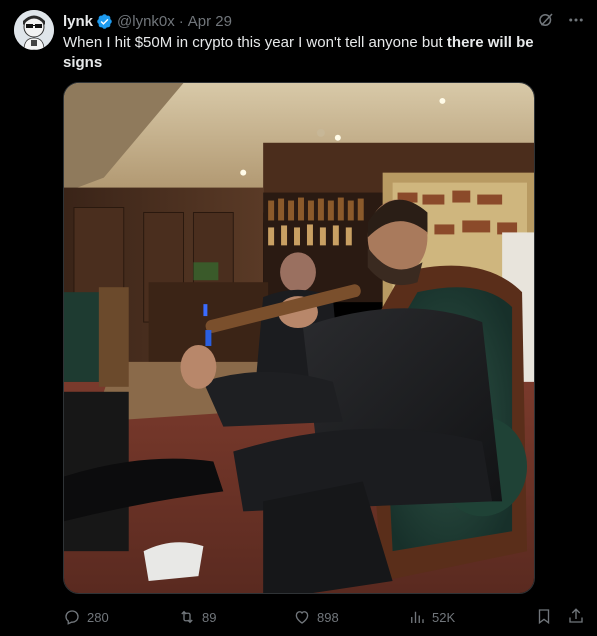 Image resolution: width=597 pixels, height=636 pixels. What do you see at coordinates (544, 617) in the screenshot?
I see `bookmark-icon` at bounding box center [544, 617].